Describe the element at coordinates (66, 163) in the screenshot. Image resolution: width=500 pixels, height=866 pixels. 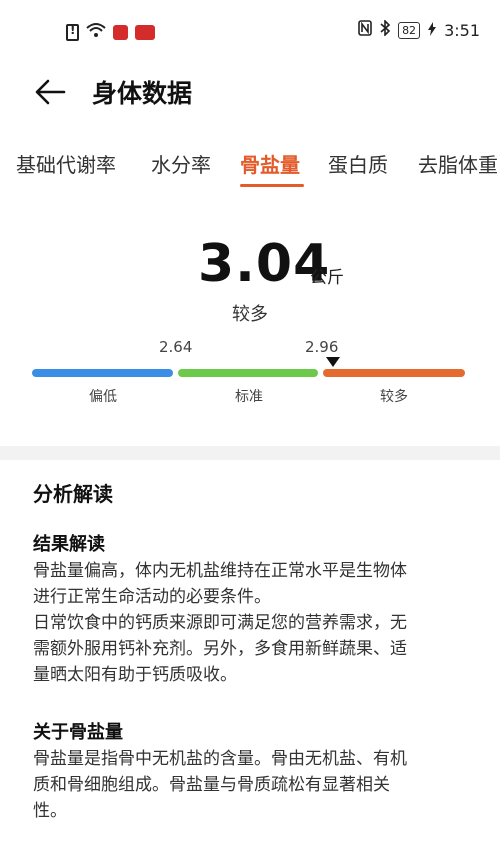
I see `tab-basal-metabolic-rate: 基础代谢率` at that location.